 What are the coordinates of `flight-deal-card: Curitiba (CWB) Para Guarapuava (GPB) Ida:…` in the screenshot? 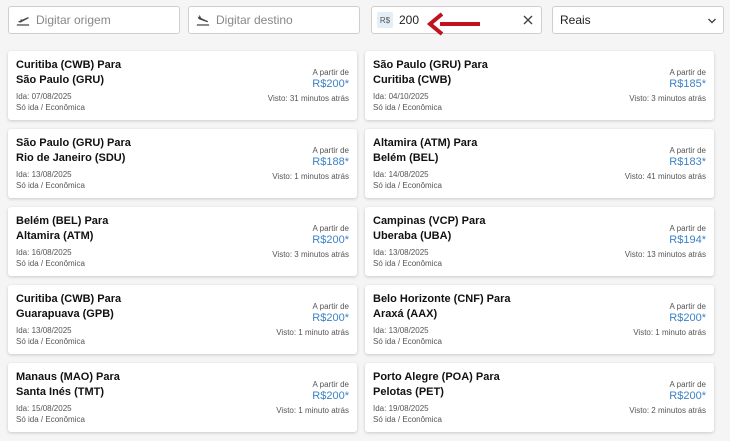 It's located at (182, 319).